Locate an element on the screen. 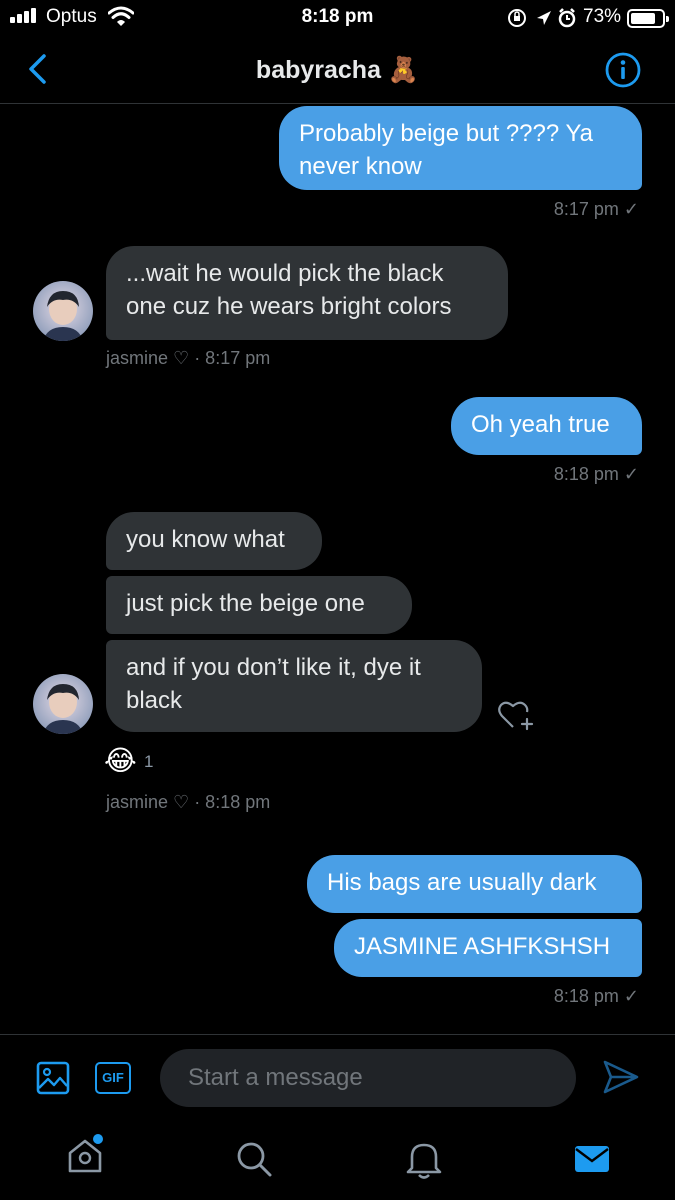  conversation-header: babyracha 🧸 is located at coordinates (337, 70).